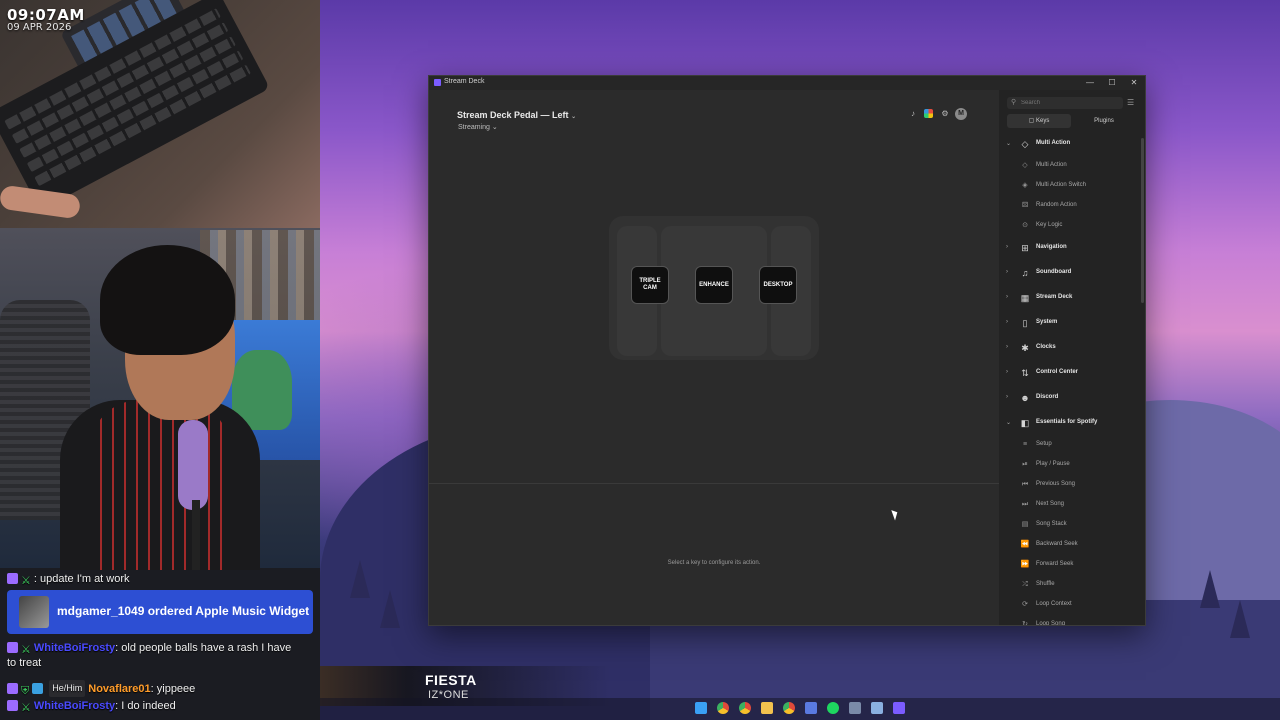 The image size is (1280, 720). What do you see at coordinates (1025, 185) in the screenshot?
I see `multi-action-switch-icon: ◈` at bounding box center [1025, 185].